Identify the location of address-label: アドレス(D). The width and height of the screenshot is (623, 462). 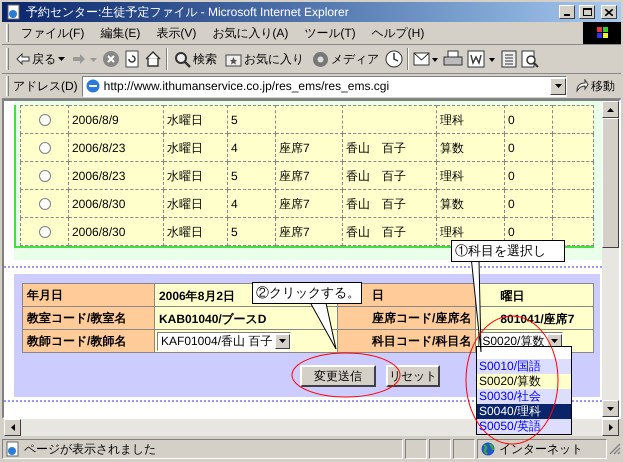
(45, 86).